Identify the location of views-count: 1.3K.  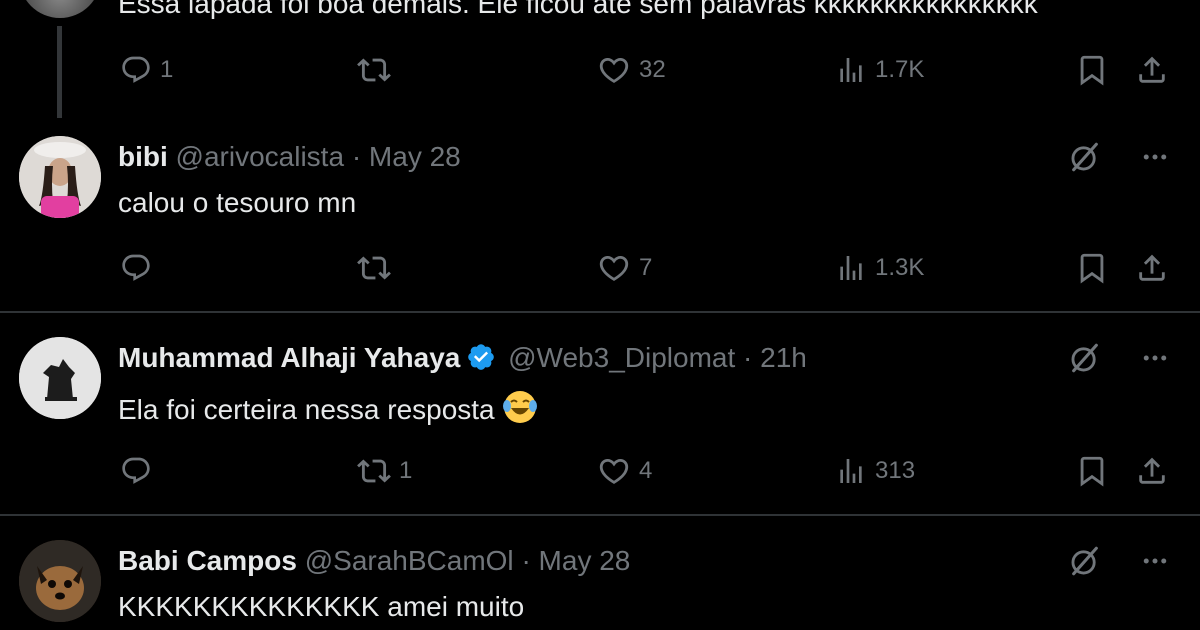
(900, 267).